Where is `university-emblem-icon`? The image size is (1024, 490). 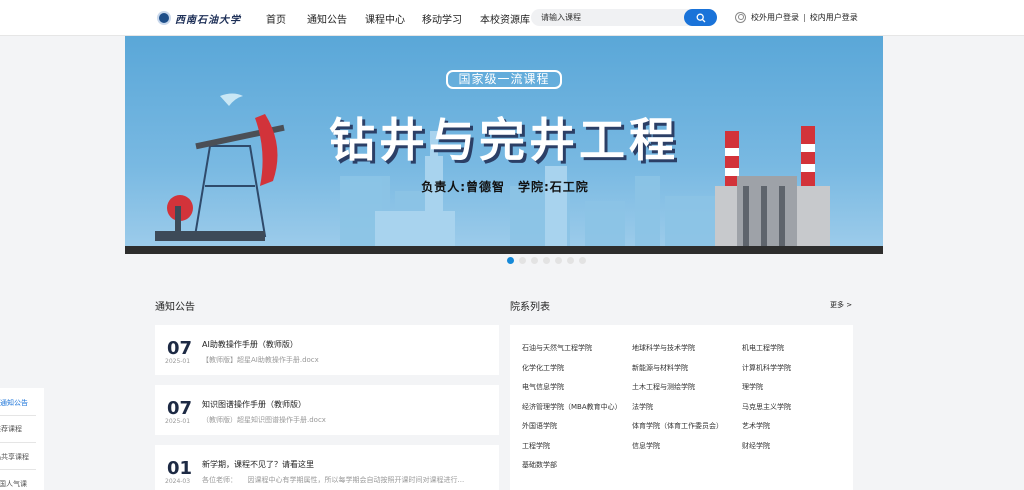 university-emblem-icon is located at coordinates (164, 18).